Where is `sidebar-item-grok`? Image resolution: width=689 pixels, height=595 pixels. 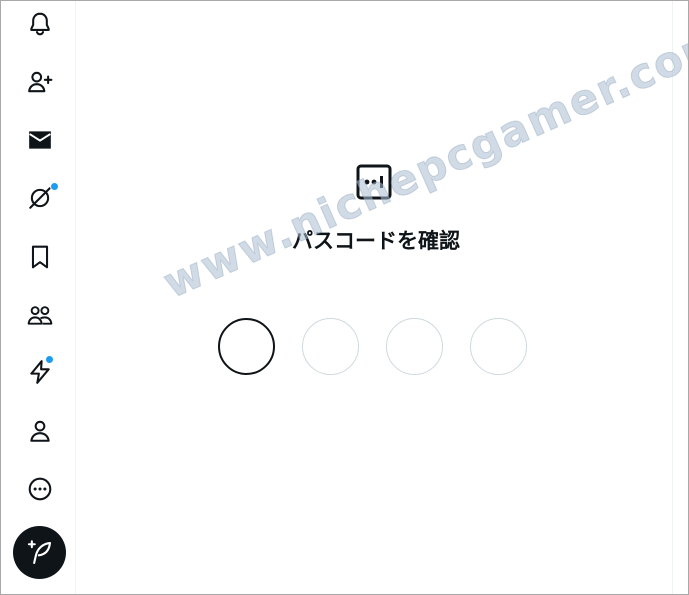 sidebar-item-grok is located at coordinates (40, 198).